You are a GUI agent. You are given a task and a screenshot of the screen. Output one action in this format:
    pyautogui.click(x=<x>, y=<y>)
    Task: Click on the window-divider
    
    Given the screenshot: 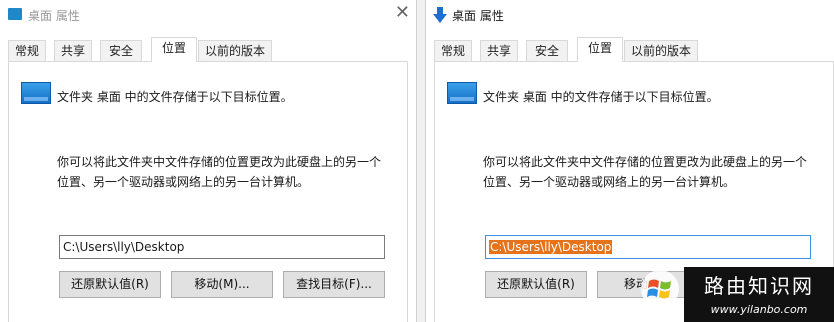 What is the action you would take?
    pyautogui.click(x=421, y=161)
    